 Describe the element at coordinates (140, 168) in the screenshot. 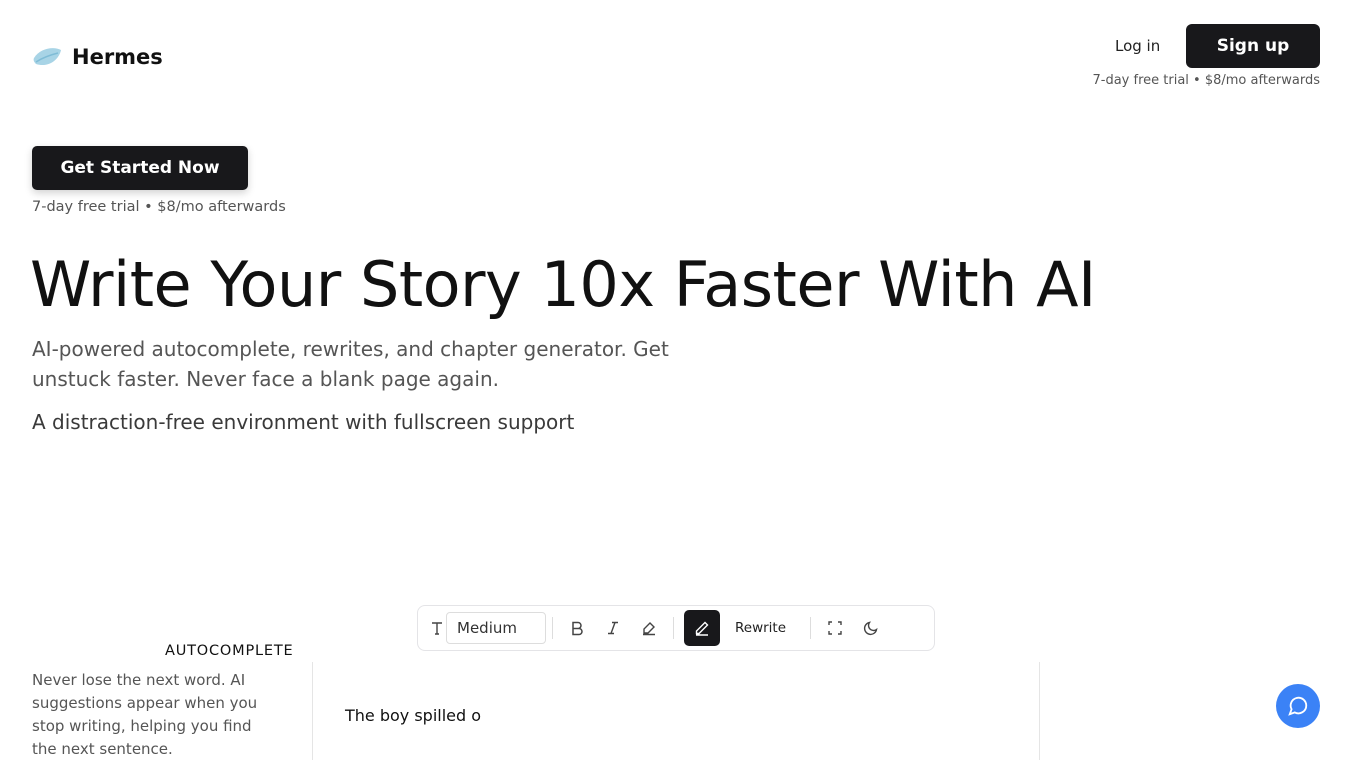

I see `get-started-button: Get Started Now` at that location.